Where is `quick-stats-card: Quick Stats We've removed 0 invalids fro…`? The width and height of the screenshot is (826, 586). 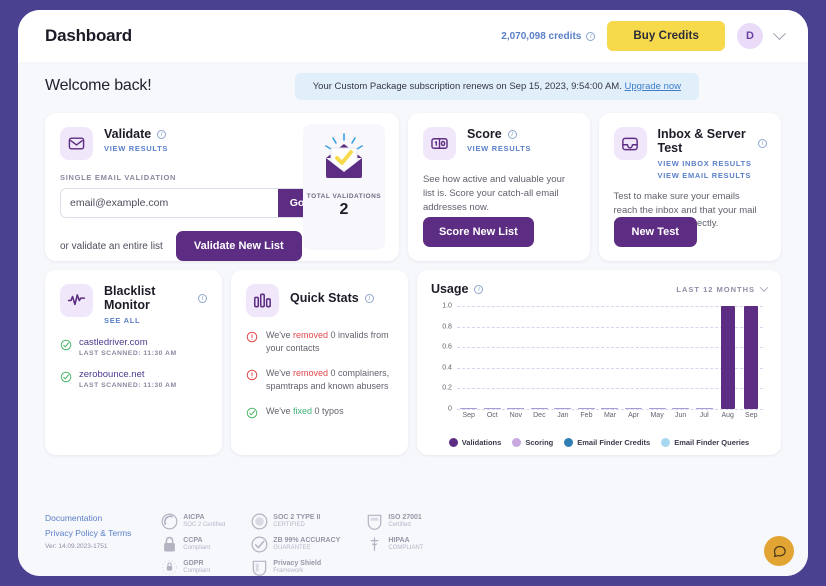
quick-stats-card: Quick Stats We've removed 0 invalids fro… is located at coordinates (319, 362).